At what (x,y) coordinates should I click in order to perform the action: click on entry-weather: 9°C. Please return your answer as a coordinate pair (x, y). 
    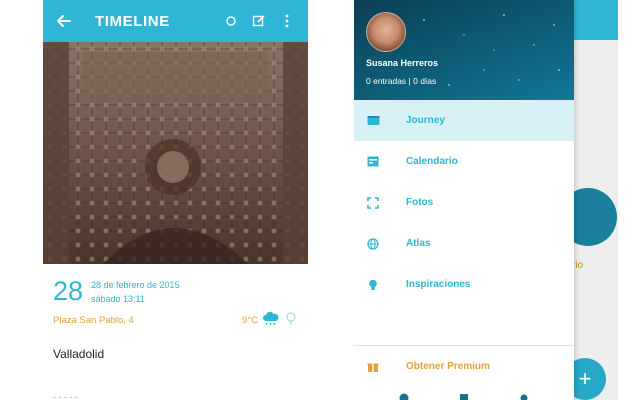
    Looking at the image, I should click on (270, 320).